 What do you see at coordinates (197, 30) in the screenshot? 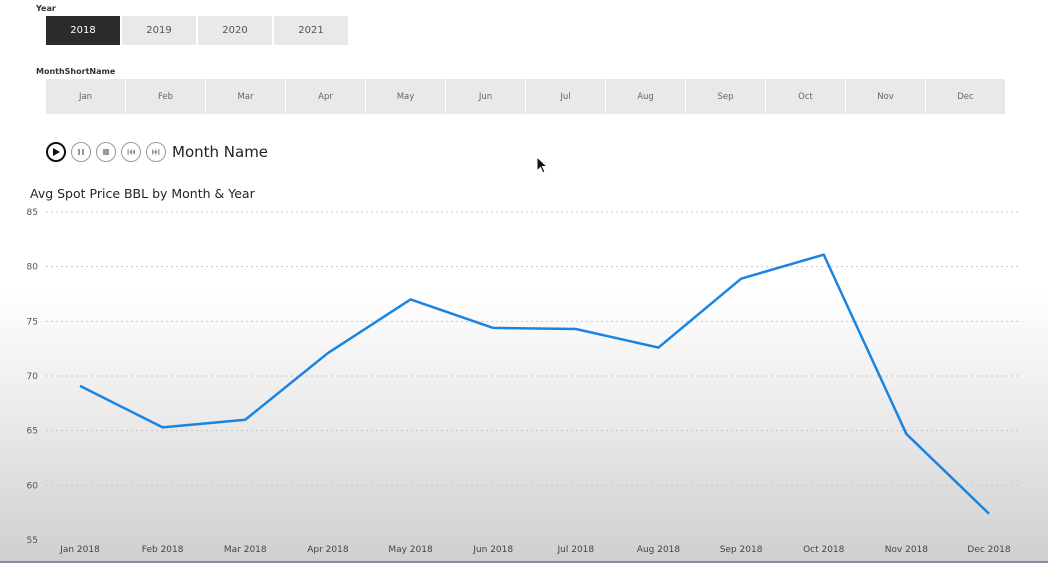
I see `year-slicer: 2018 2019 2020 2021` at bounding box center [197, 30].